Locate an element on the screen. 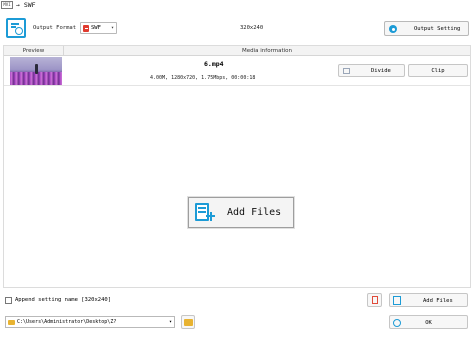 This screenshot has width=474, height=338. clip-label: Clip is located at coordinates (438, 71).